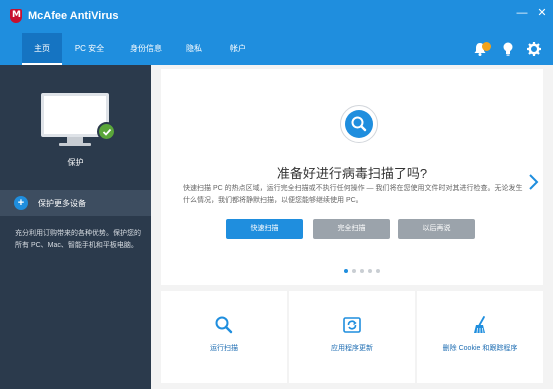 This screenshot has width=553, height=389. Describe the element at coordinates (146, 49) in the screenshot. I see `tab-identity: 身份信息` at that location.